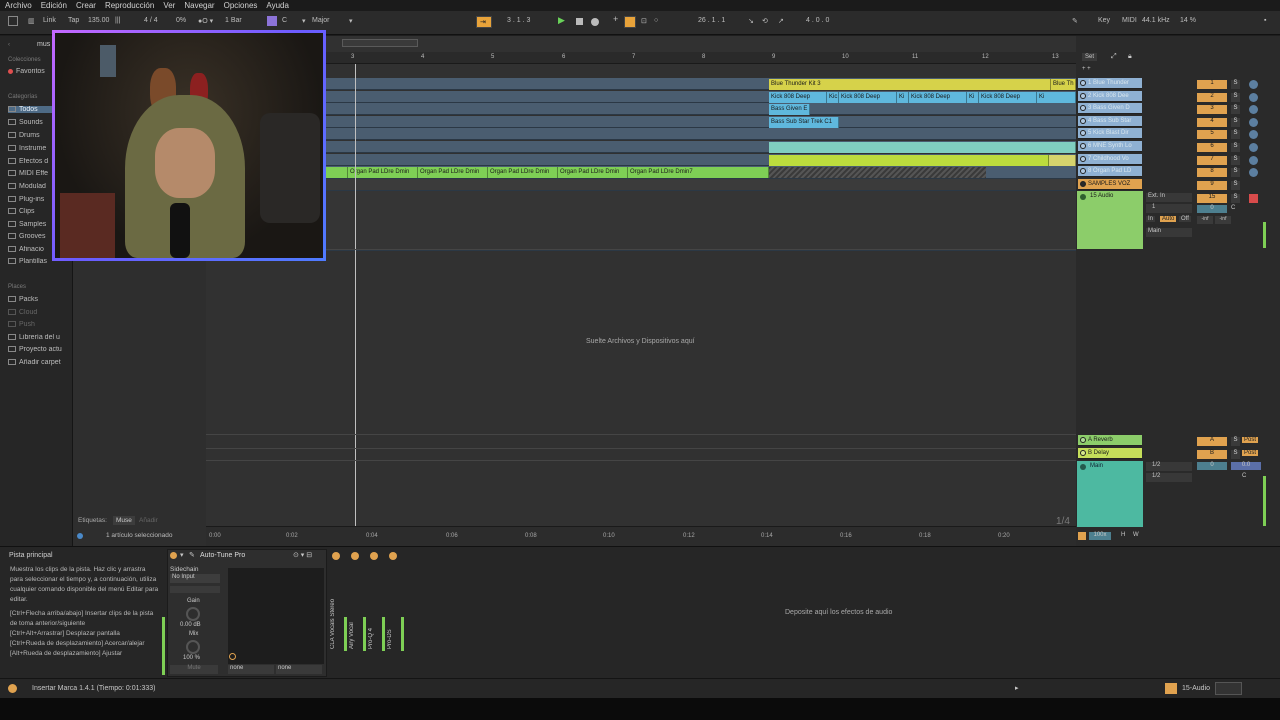  What do you see at coordinates (299, 669) in the screenshot?
I see `none-select-2: none` at bounding box center [299, 669].